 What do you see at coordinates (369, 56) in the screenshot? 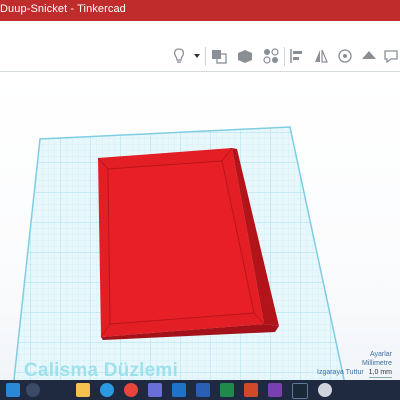
I see `ruler-icon` at bounding box center [369, 56].